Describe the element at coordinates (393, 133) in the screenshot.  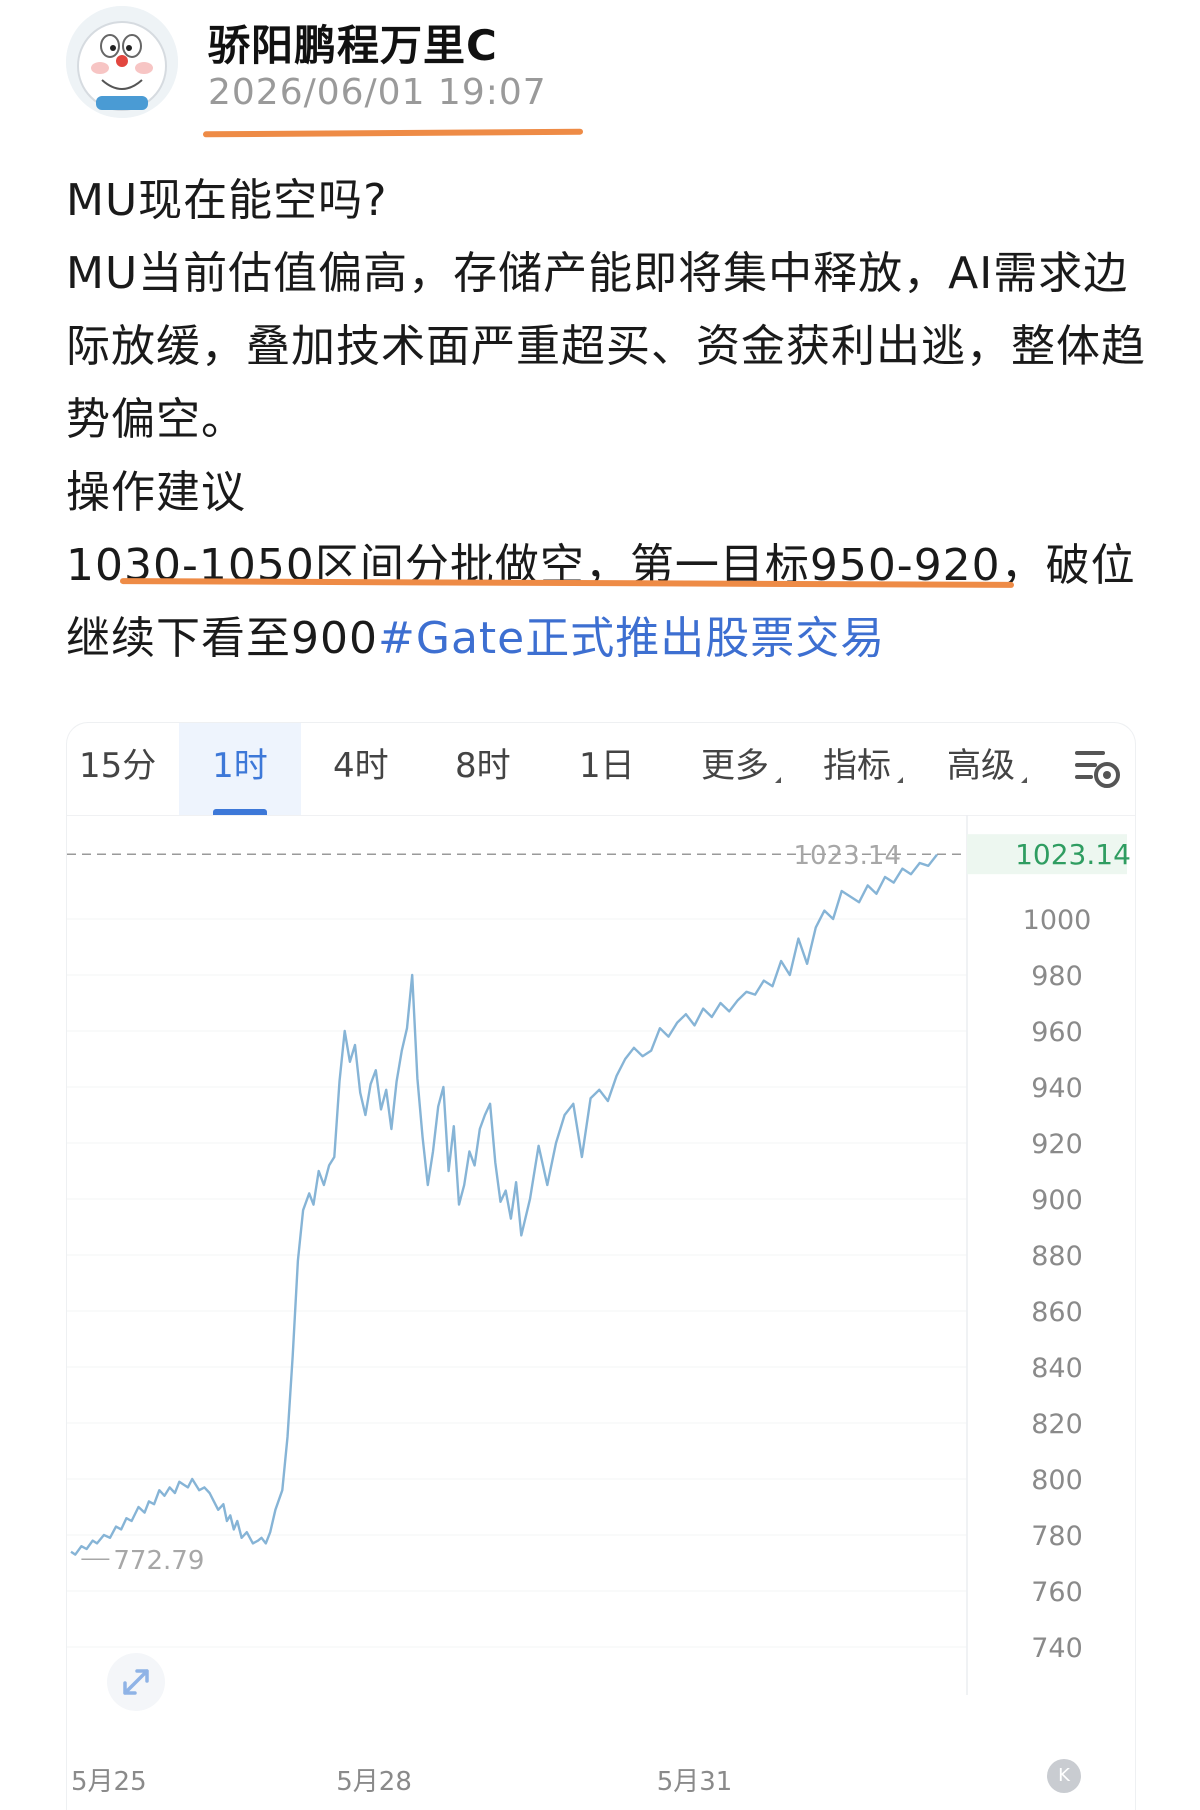
I see `date-highlight-underline` at that location.